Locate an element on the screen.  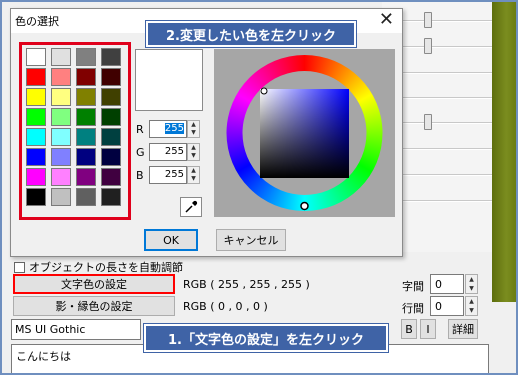
auto-length-checkbox is located at coordinates (19, 267).